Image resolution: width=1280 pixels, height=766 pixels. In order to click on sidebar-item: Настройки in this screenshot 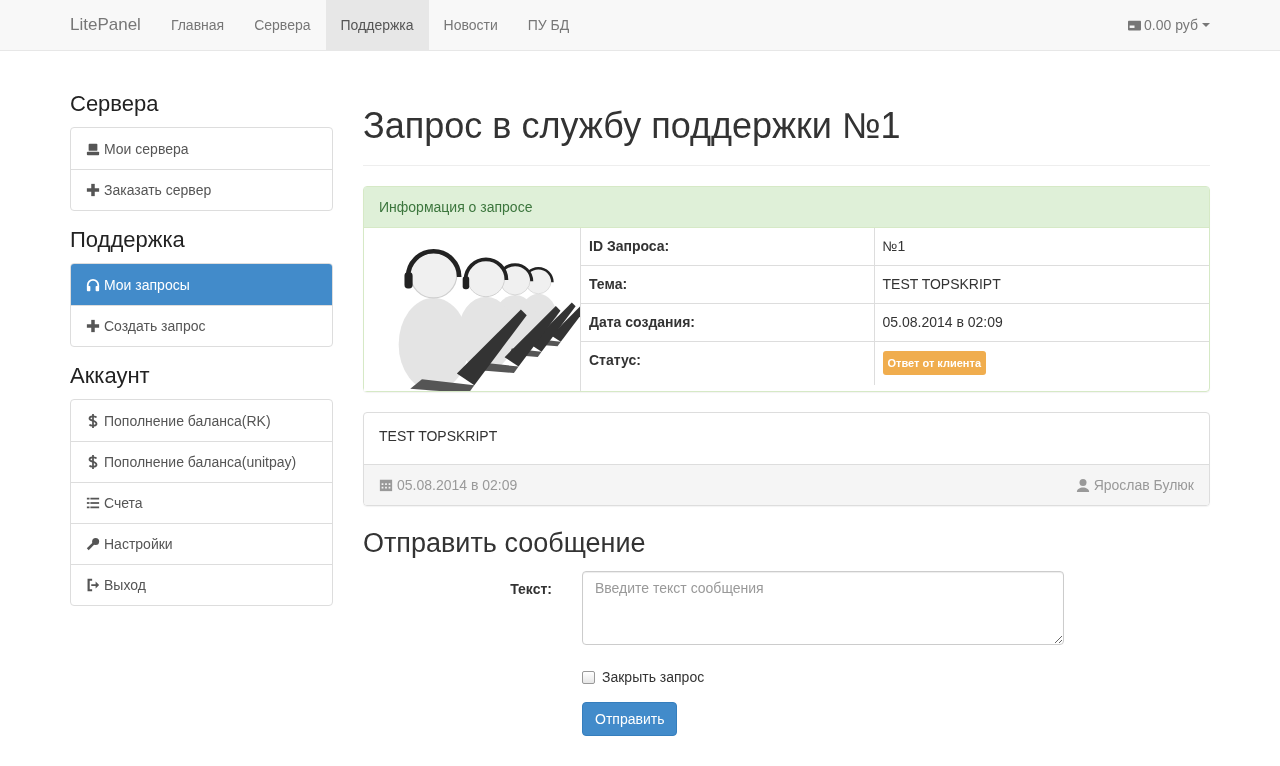, I will do `click(201, 543)`.